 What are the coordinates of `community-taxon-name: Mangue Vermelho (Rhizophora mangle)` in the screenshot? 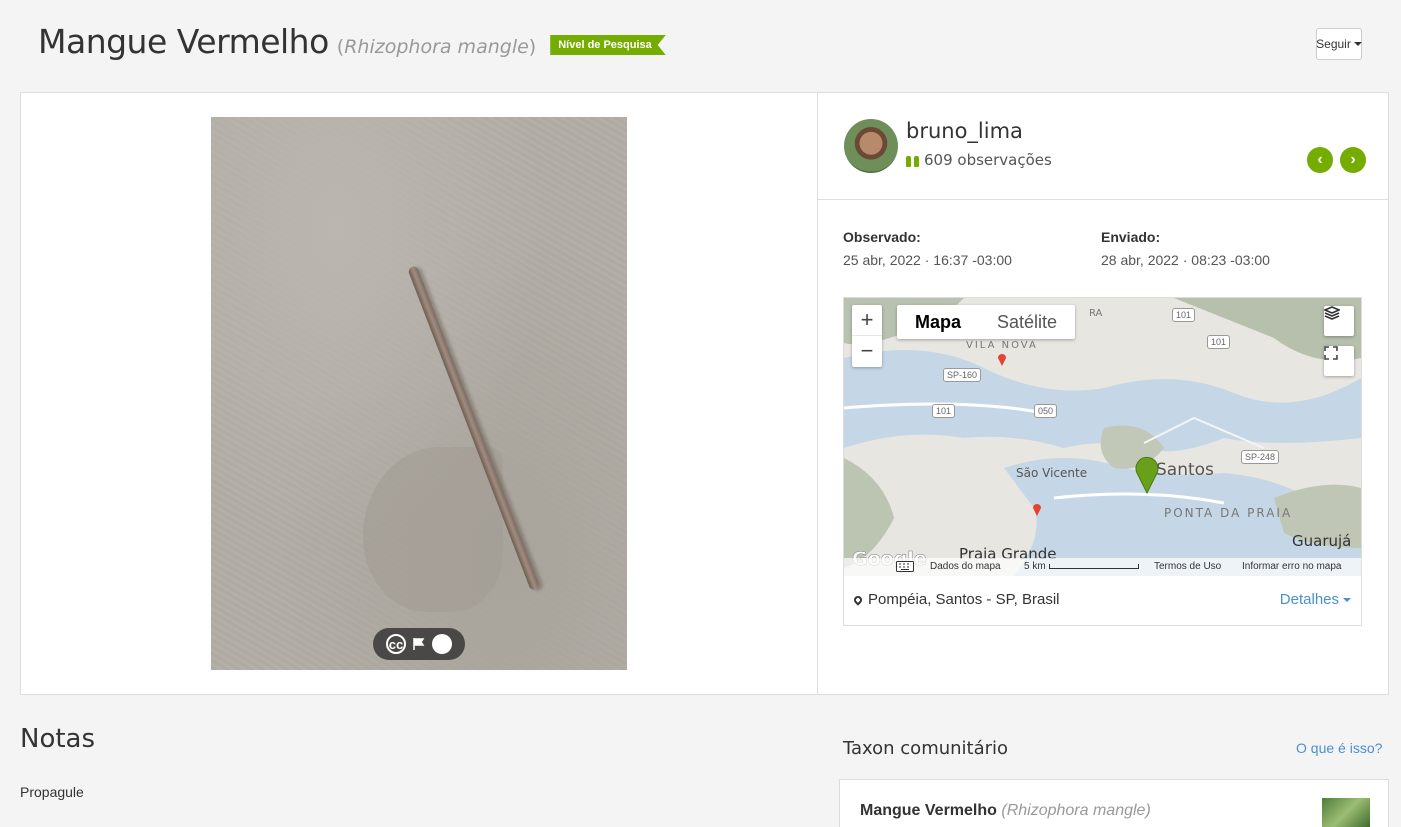 It's located at (1005, 811).